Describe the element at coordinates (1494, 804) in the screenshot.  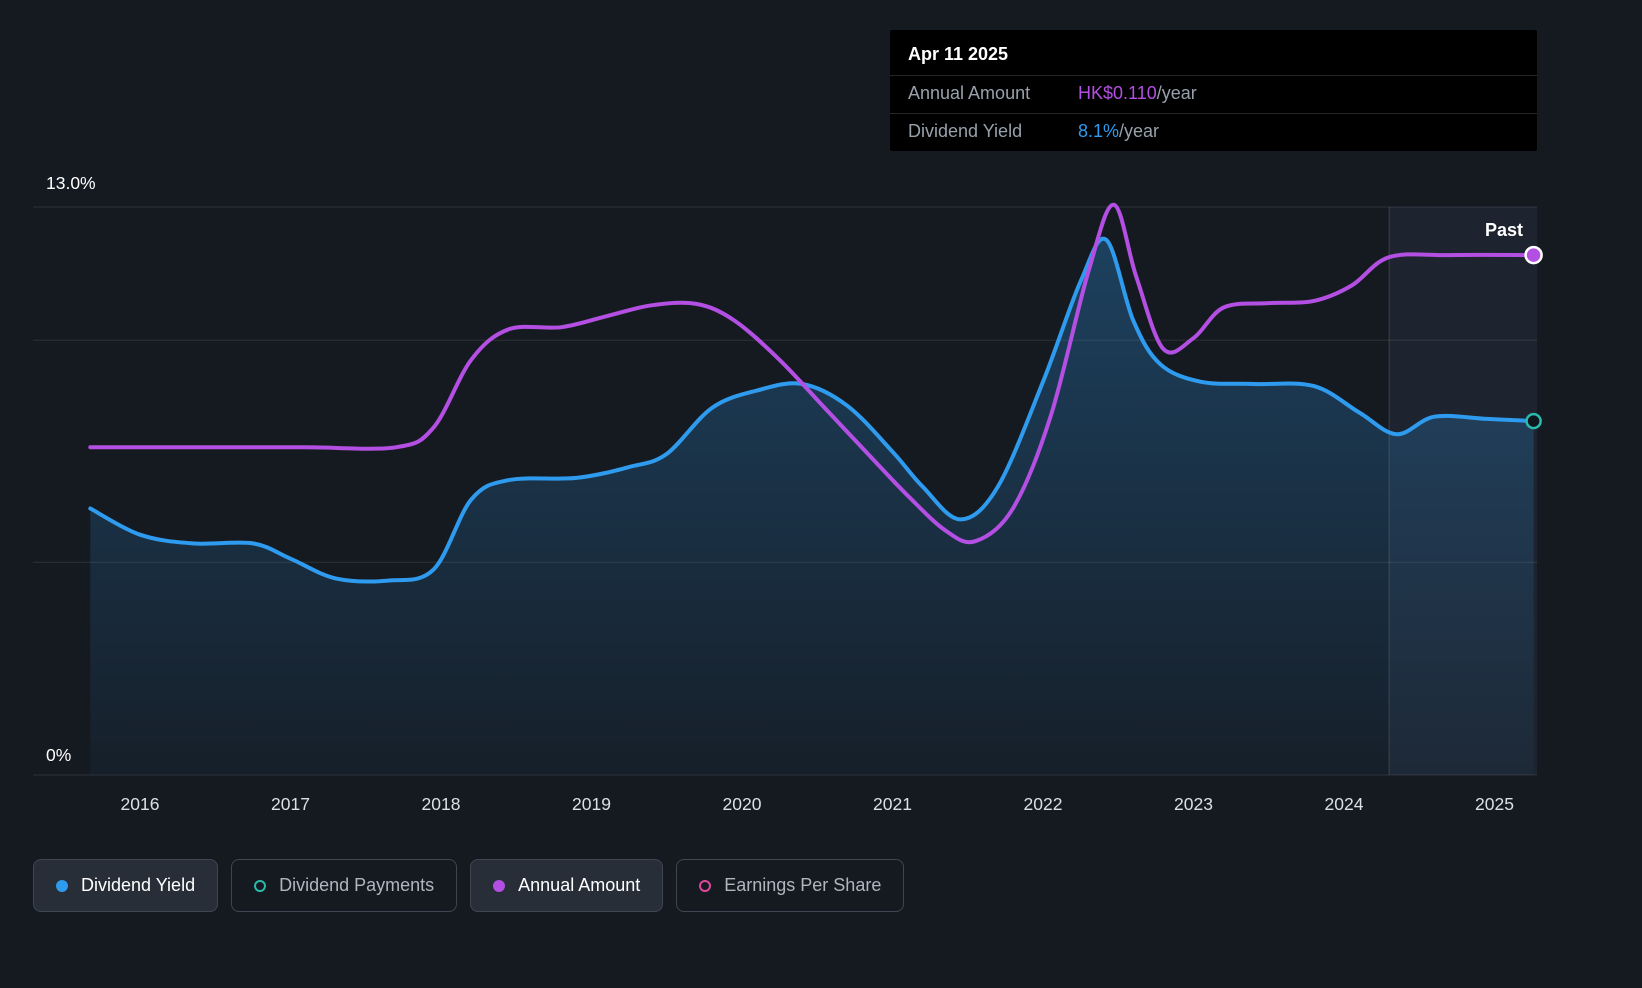
I see `x-axis-tick-2025: 2025` at that location.